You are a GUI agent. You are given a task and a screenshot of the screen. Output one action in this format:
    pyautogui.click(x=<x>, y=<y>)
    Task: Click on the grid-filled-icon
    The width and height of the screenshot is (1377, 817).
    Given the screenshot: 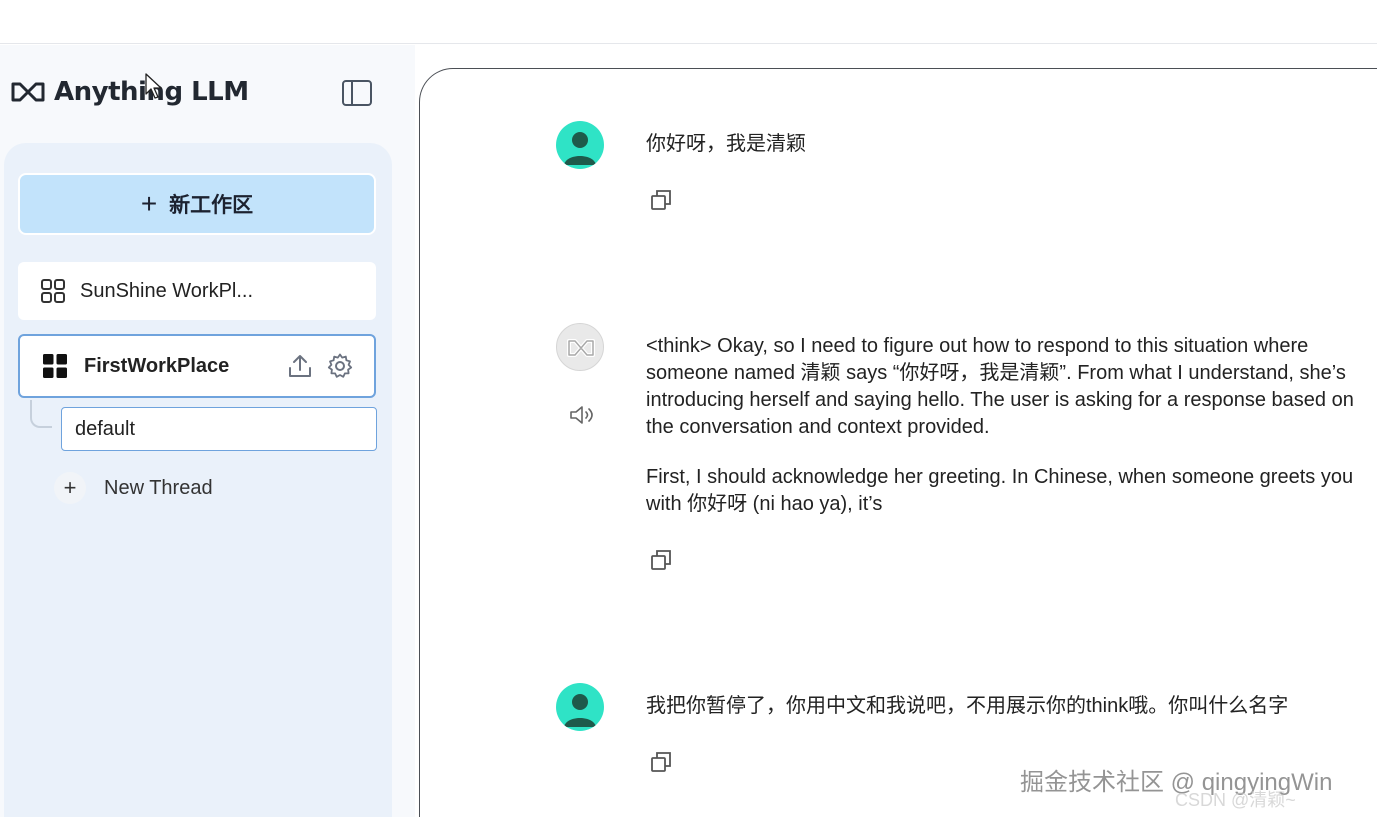 What is the action you would take?
    pyautogui.click(x=55, y=366)
    